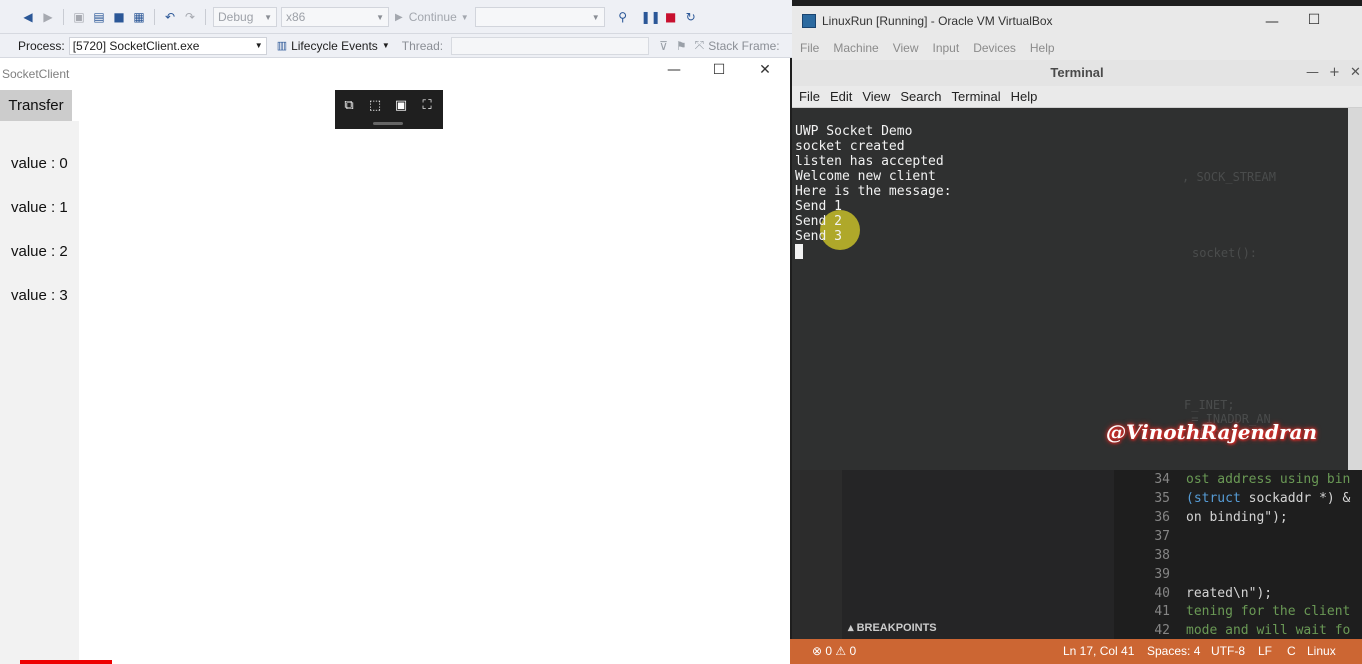  What do you see at coordinates (388, 123) in the screenshot?
I see `toolbar-collapse-handle` at bounding box center [388, 123].